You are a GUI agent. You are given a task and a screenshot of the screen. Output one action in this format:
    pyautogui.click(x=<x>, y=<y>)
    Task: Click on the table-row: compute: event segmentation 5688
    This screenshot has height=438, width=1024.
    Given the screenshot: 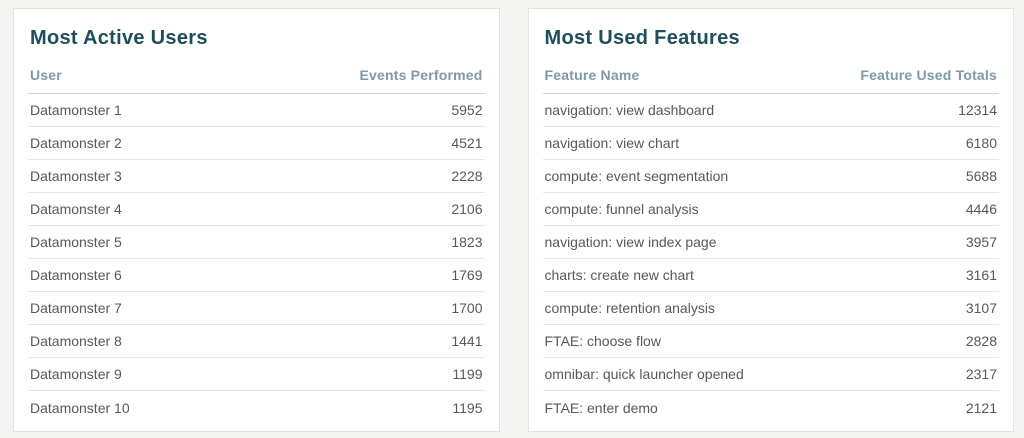 What is the action you would take?
    pyautogui.click(x=770, y=176)
    